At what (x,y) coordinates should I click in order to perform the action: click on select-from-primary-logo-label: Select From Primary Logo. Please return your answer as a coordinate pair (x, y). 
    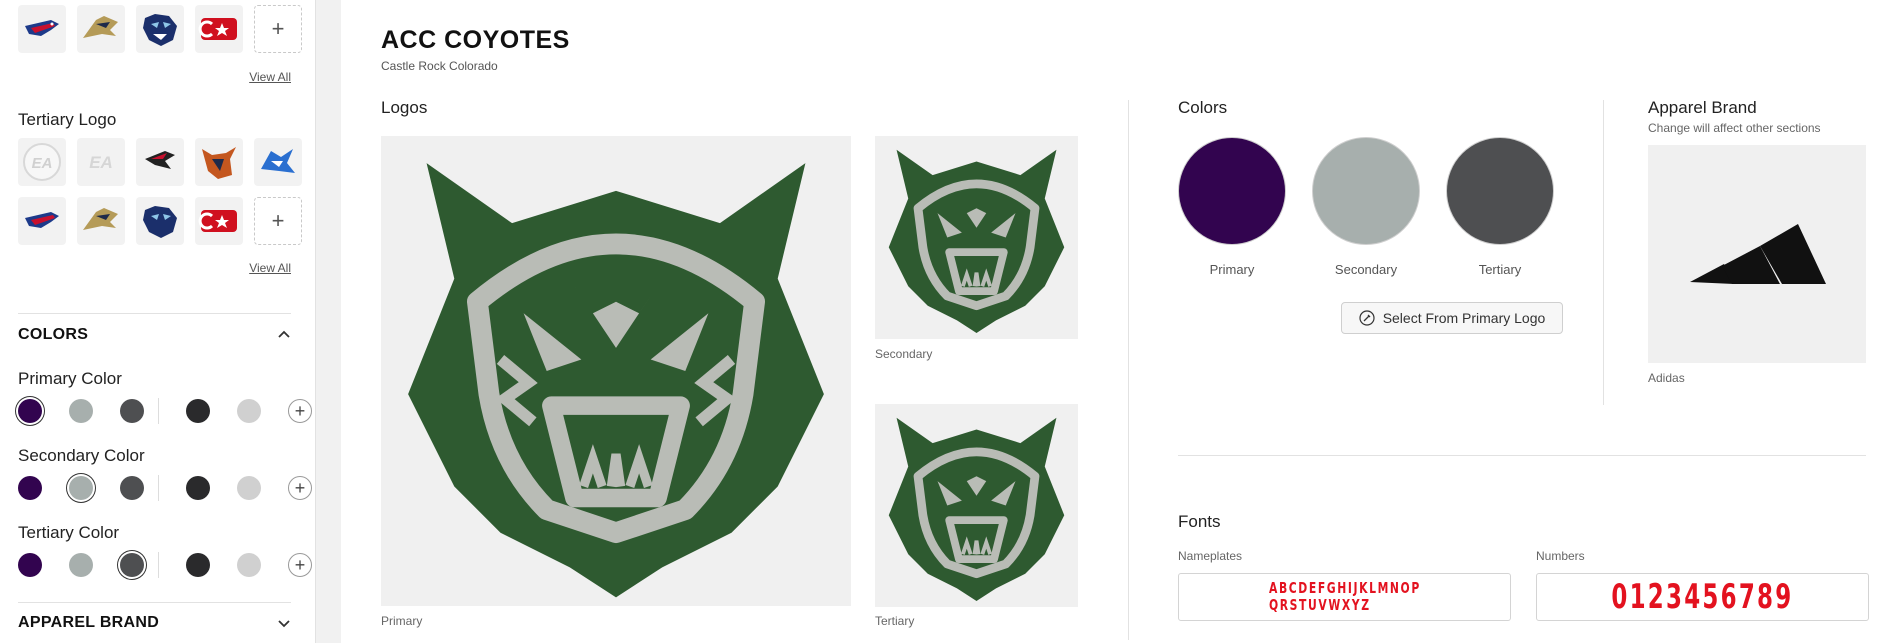
    Looking at the image, I should click on (1464, 318).